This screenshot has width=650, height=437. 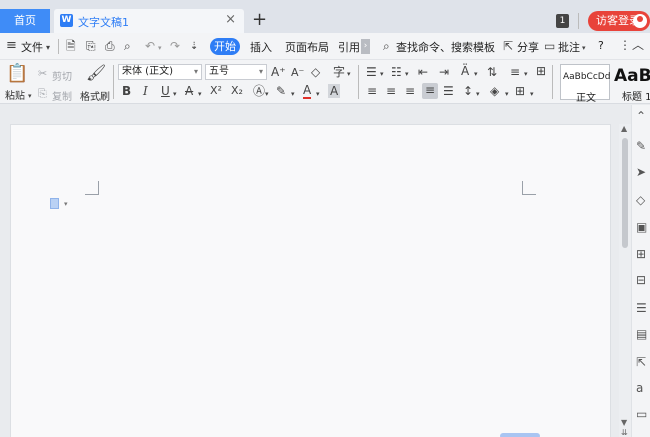 What do you see at coordinates (372, 91) in the screenshot?
I see `align-left-icon: ≡` at bounding box center [372, 91].